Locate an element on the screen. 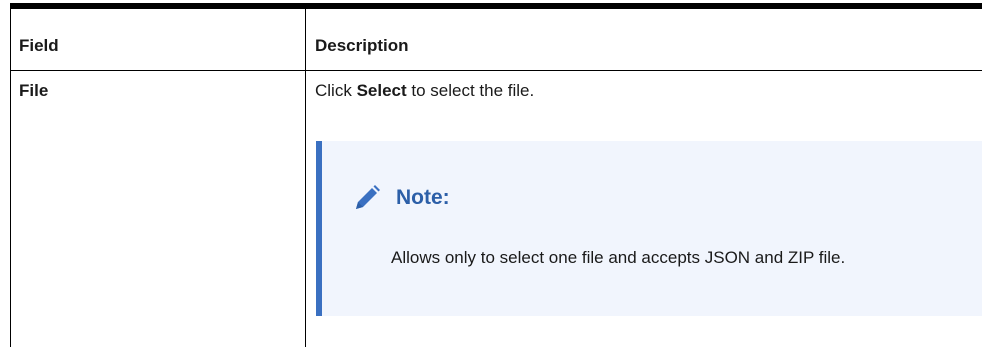 Image resolution: width=982 pixels, height=347 pixels. note-title: Note: is located at coordinates (423, 197).